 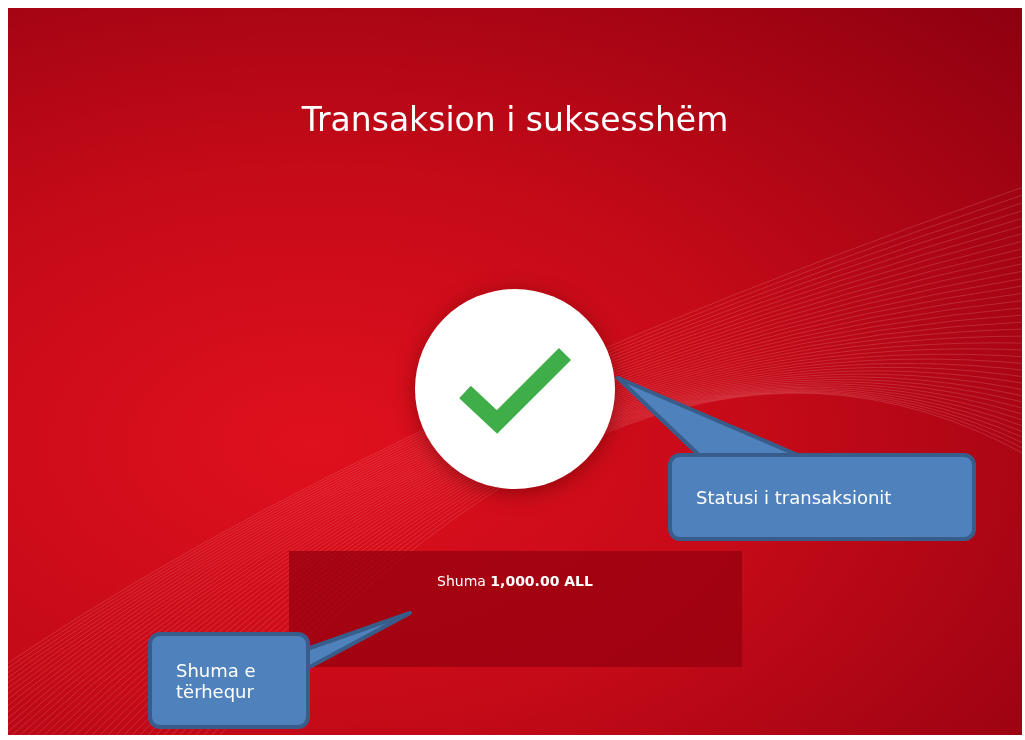 I want to click on amount-text: Shuma 1,000.00 ALL, so click(x=515, y=581).